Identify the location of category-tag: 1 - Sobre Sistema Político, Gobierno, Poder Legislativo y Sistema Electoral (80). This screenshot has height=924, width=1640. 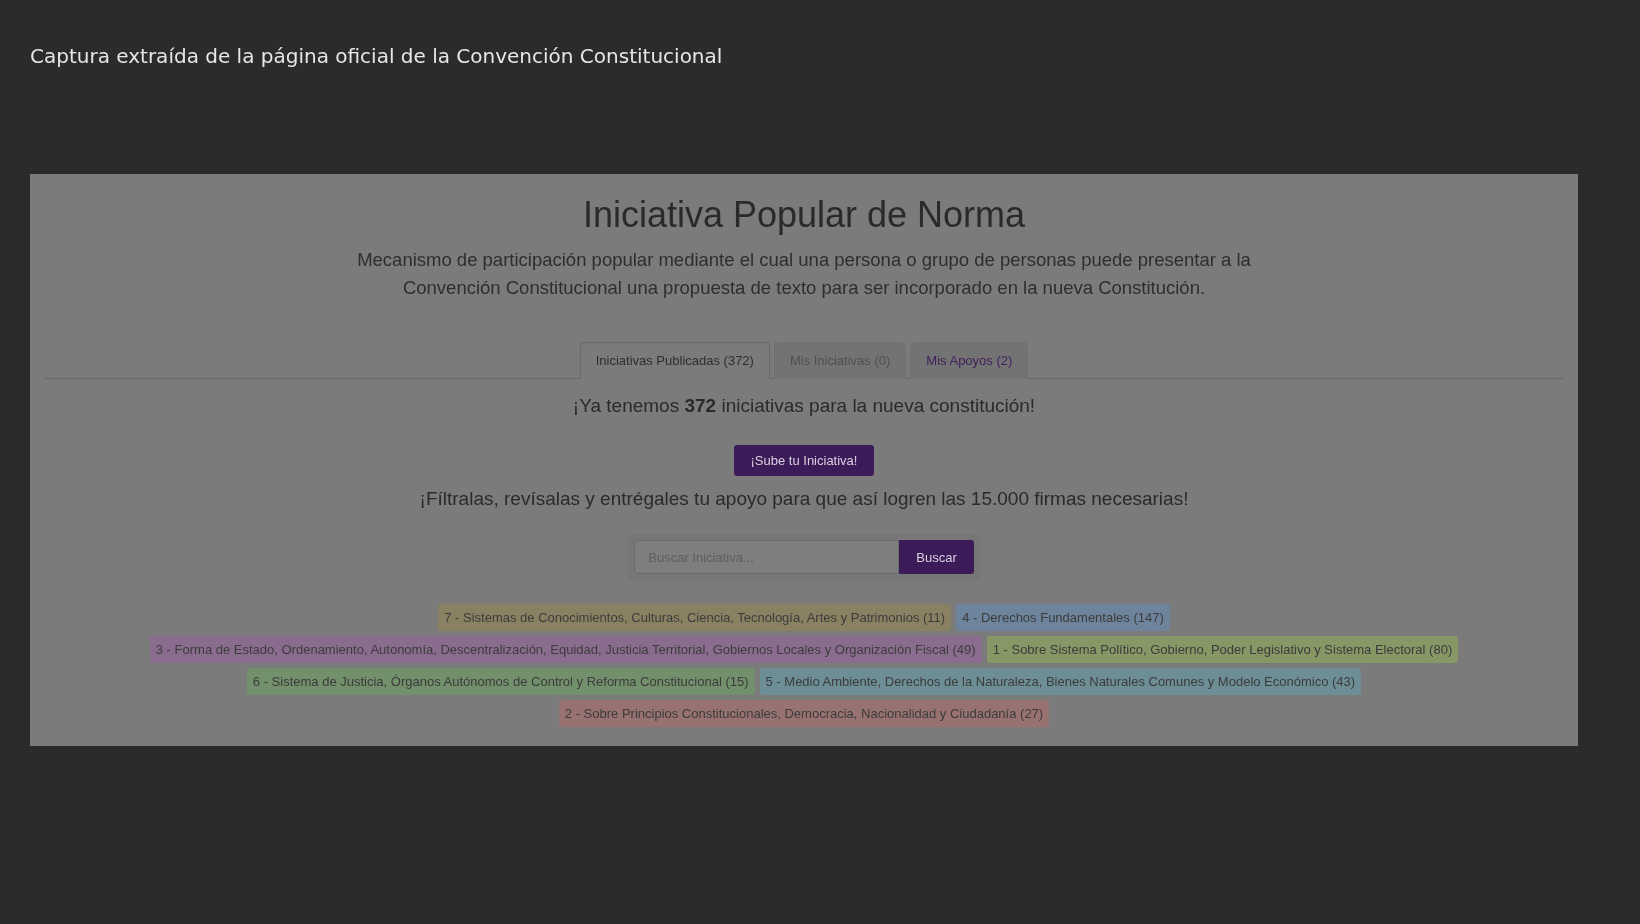
(1222, 649).